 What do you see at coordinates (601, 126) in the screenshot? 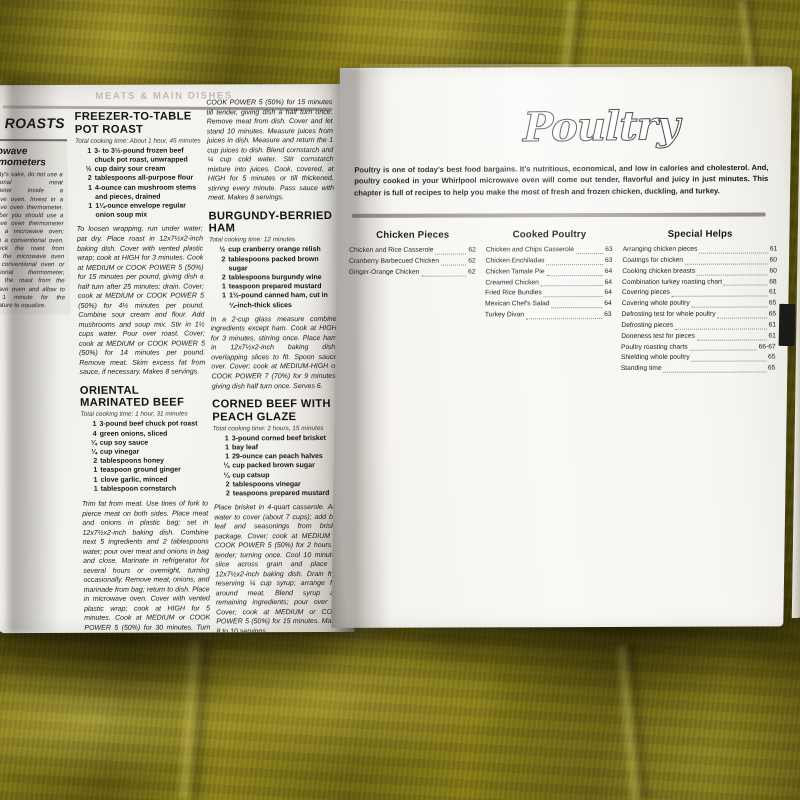
I see `chapter-title-poultry: Poultry` at bounding box center [601, 126].